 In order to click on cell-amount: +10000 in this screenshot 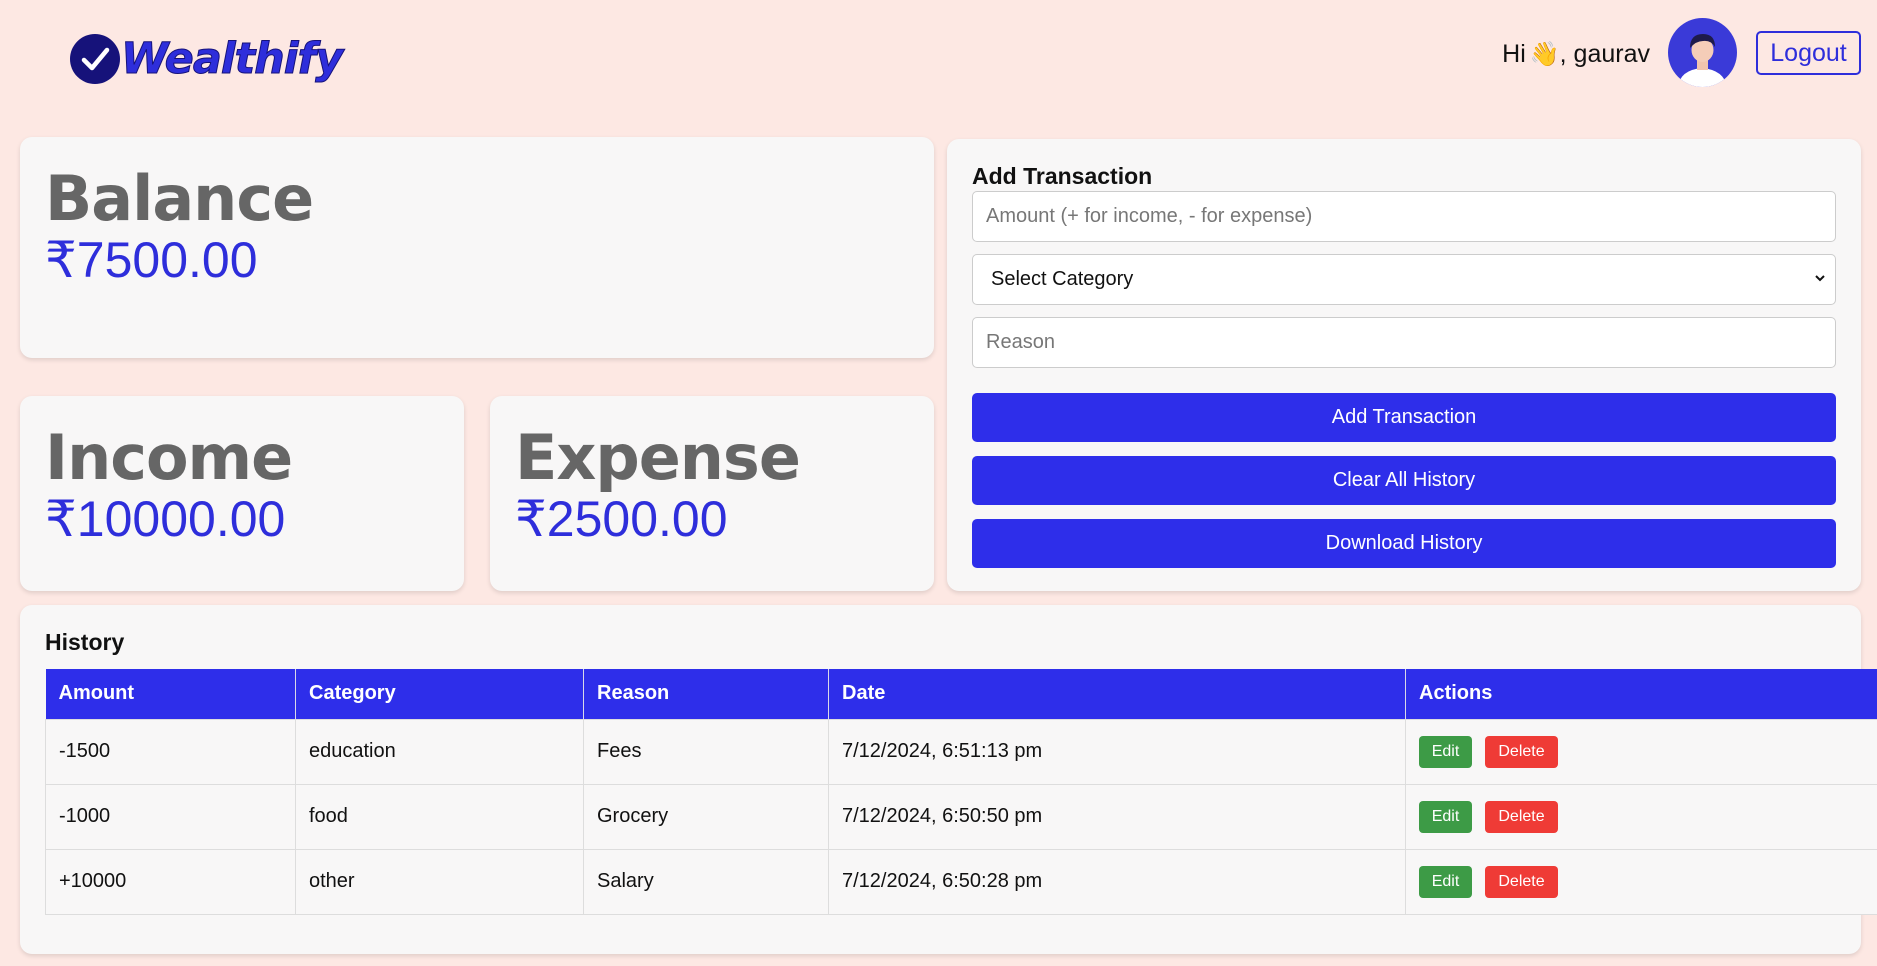, I will do `click(170, 881)`.